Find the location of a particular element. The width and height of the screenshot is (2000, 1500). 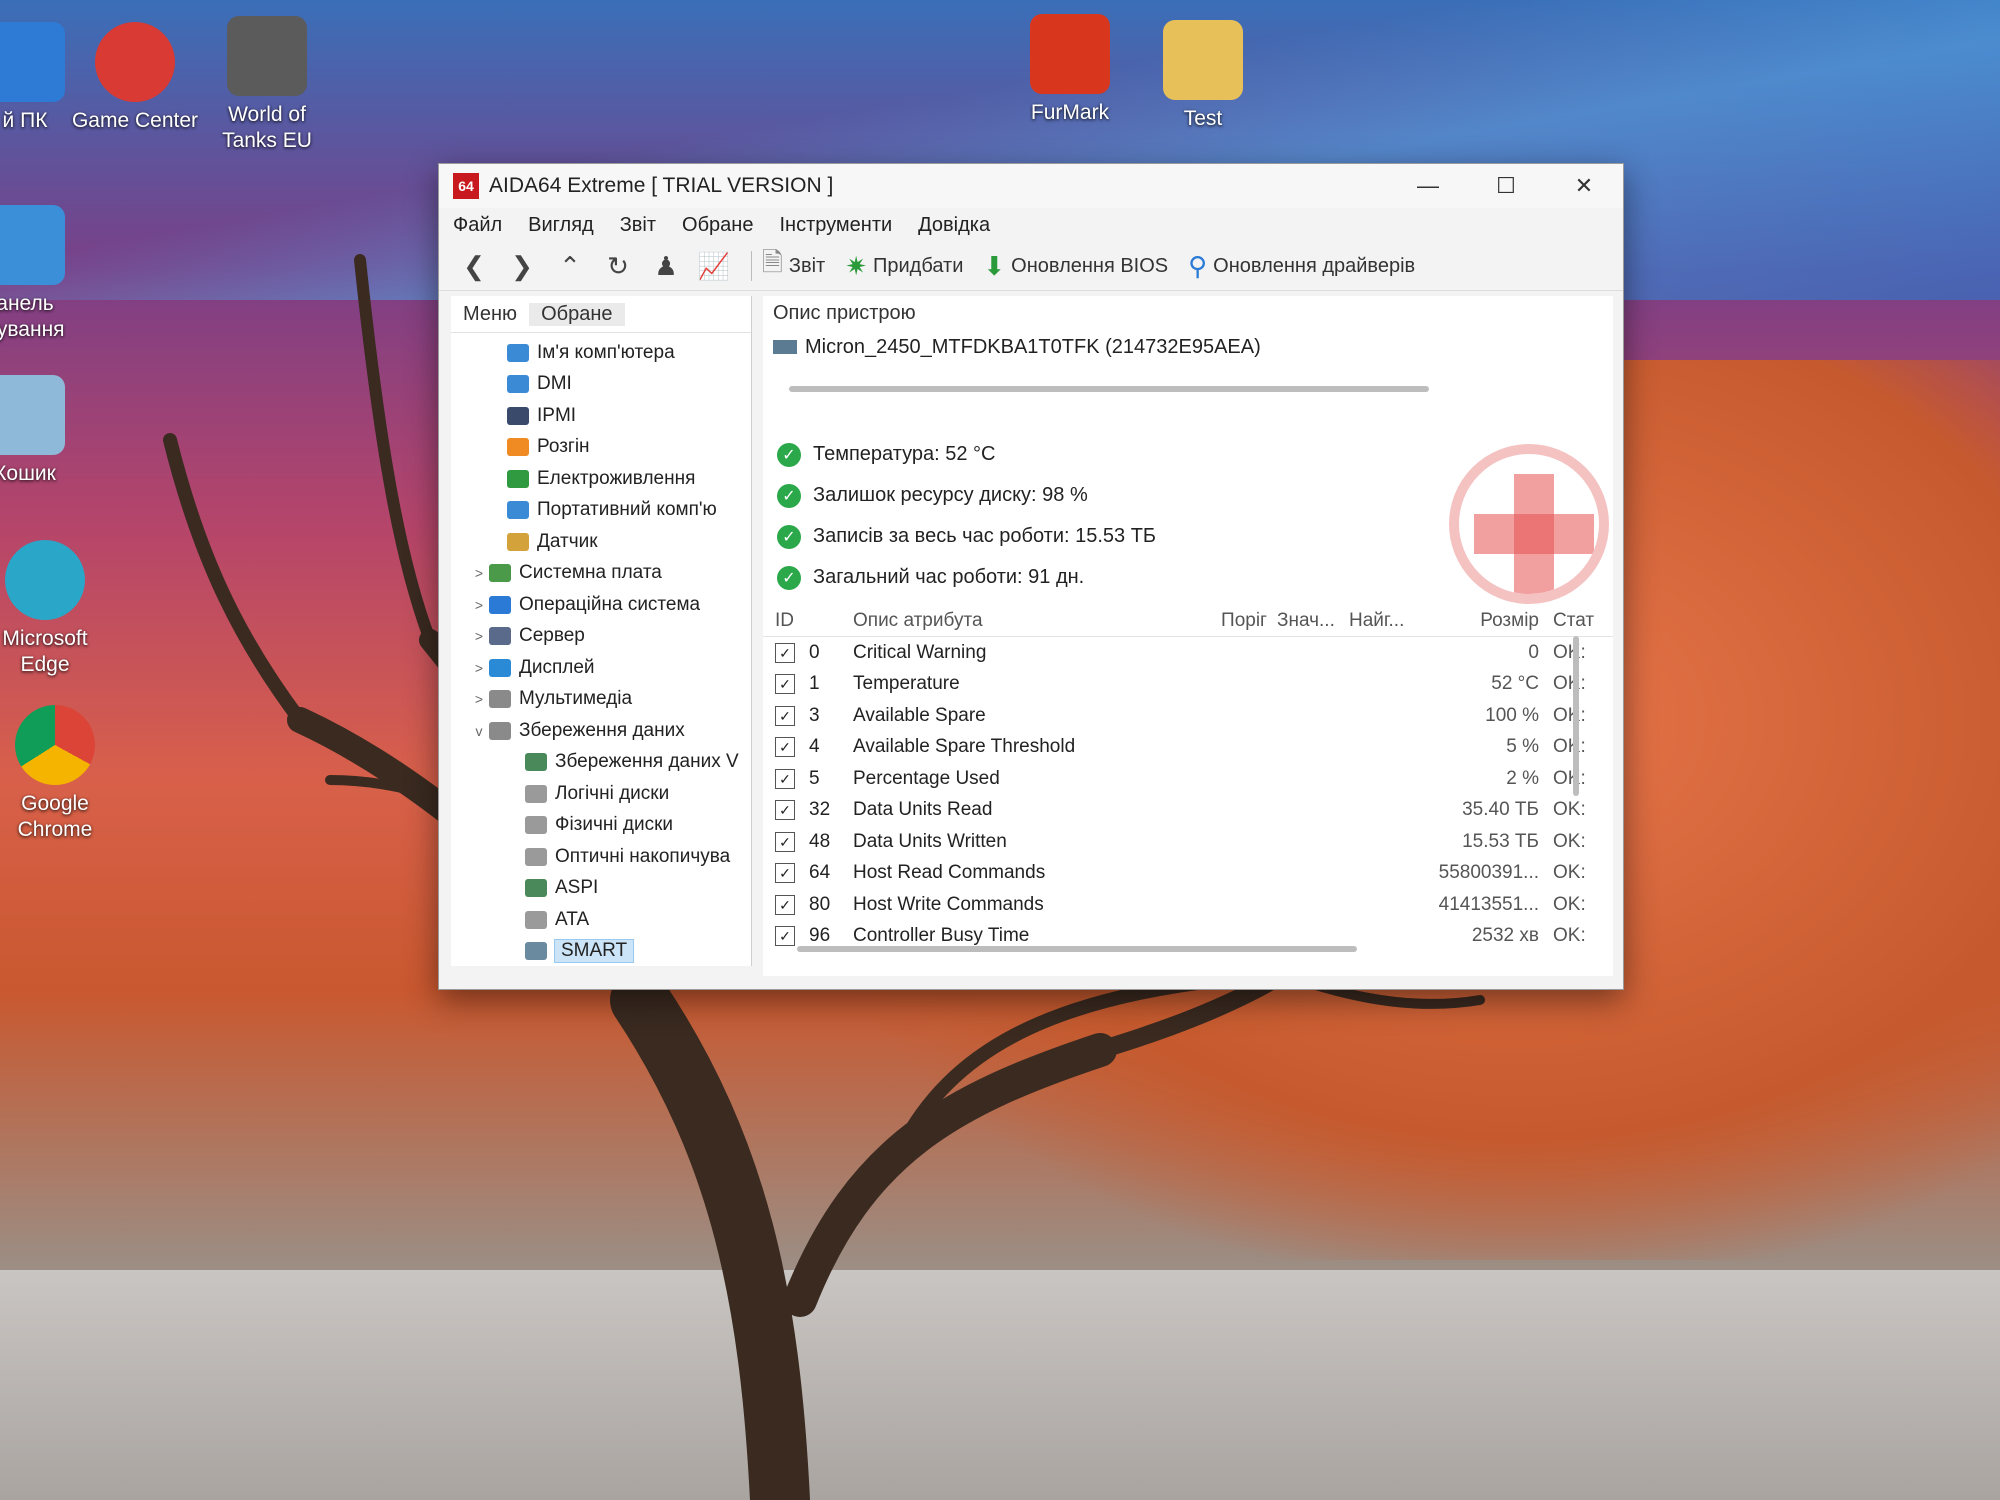

tree-item: Фізичні диски is located at coordinates (601, 826).